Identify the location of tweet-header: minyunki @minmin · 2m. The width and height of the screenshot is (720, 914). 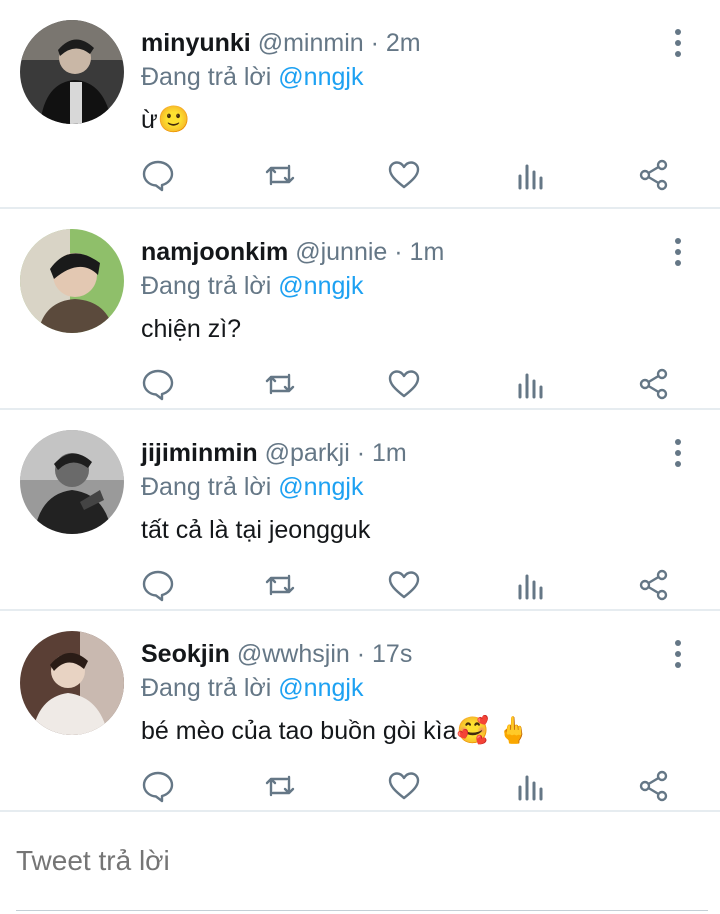
(281, 43).